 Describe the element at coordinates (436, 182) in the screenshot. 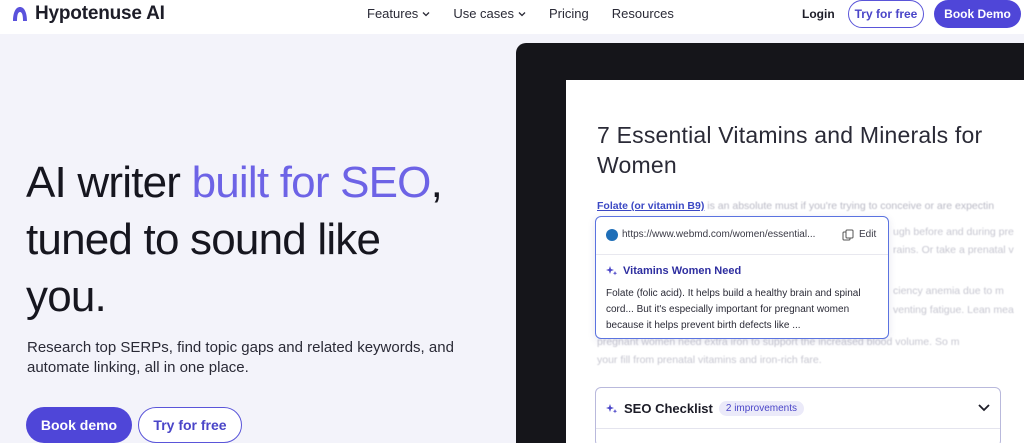

I see `hero-title-part2: ,` at that location.